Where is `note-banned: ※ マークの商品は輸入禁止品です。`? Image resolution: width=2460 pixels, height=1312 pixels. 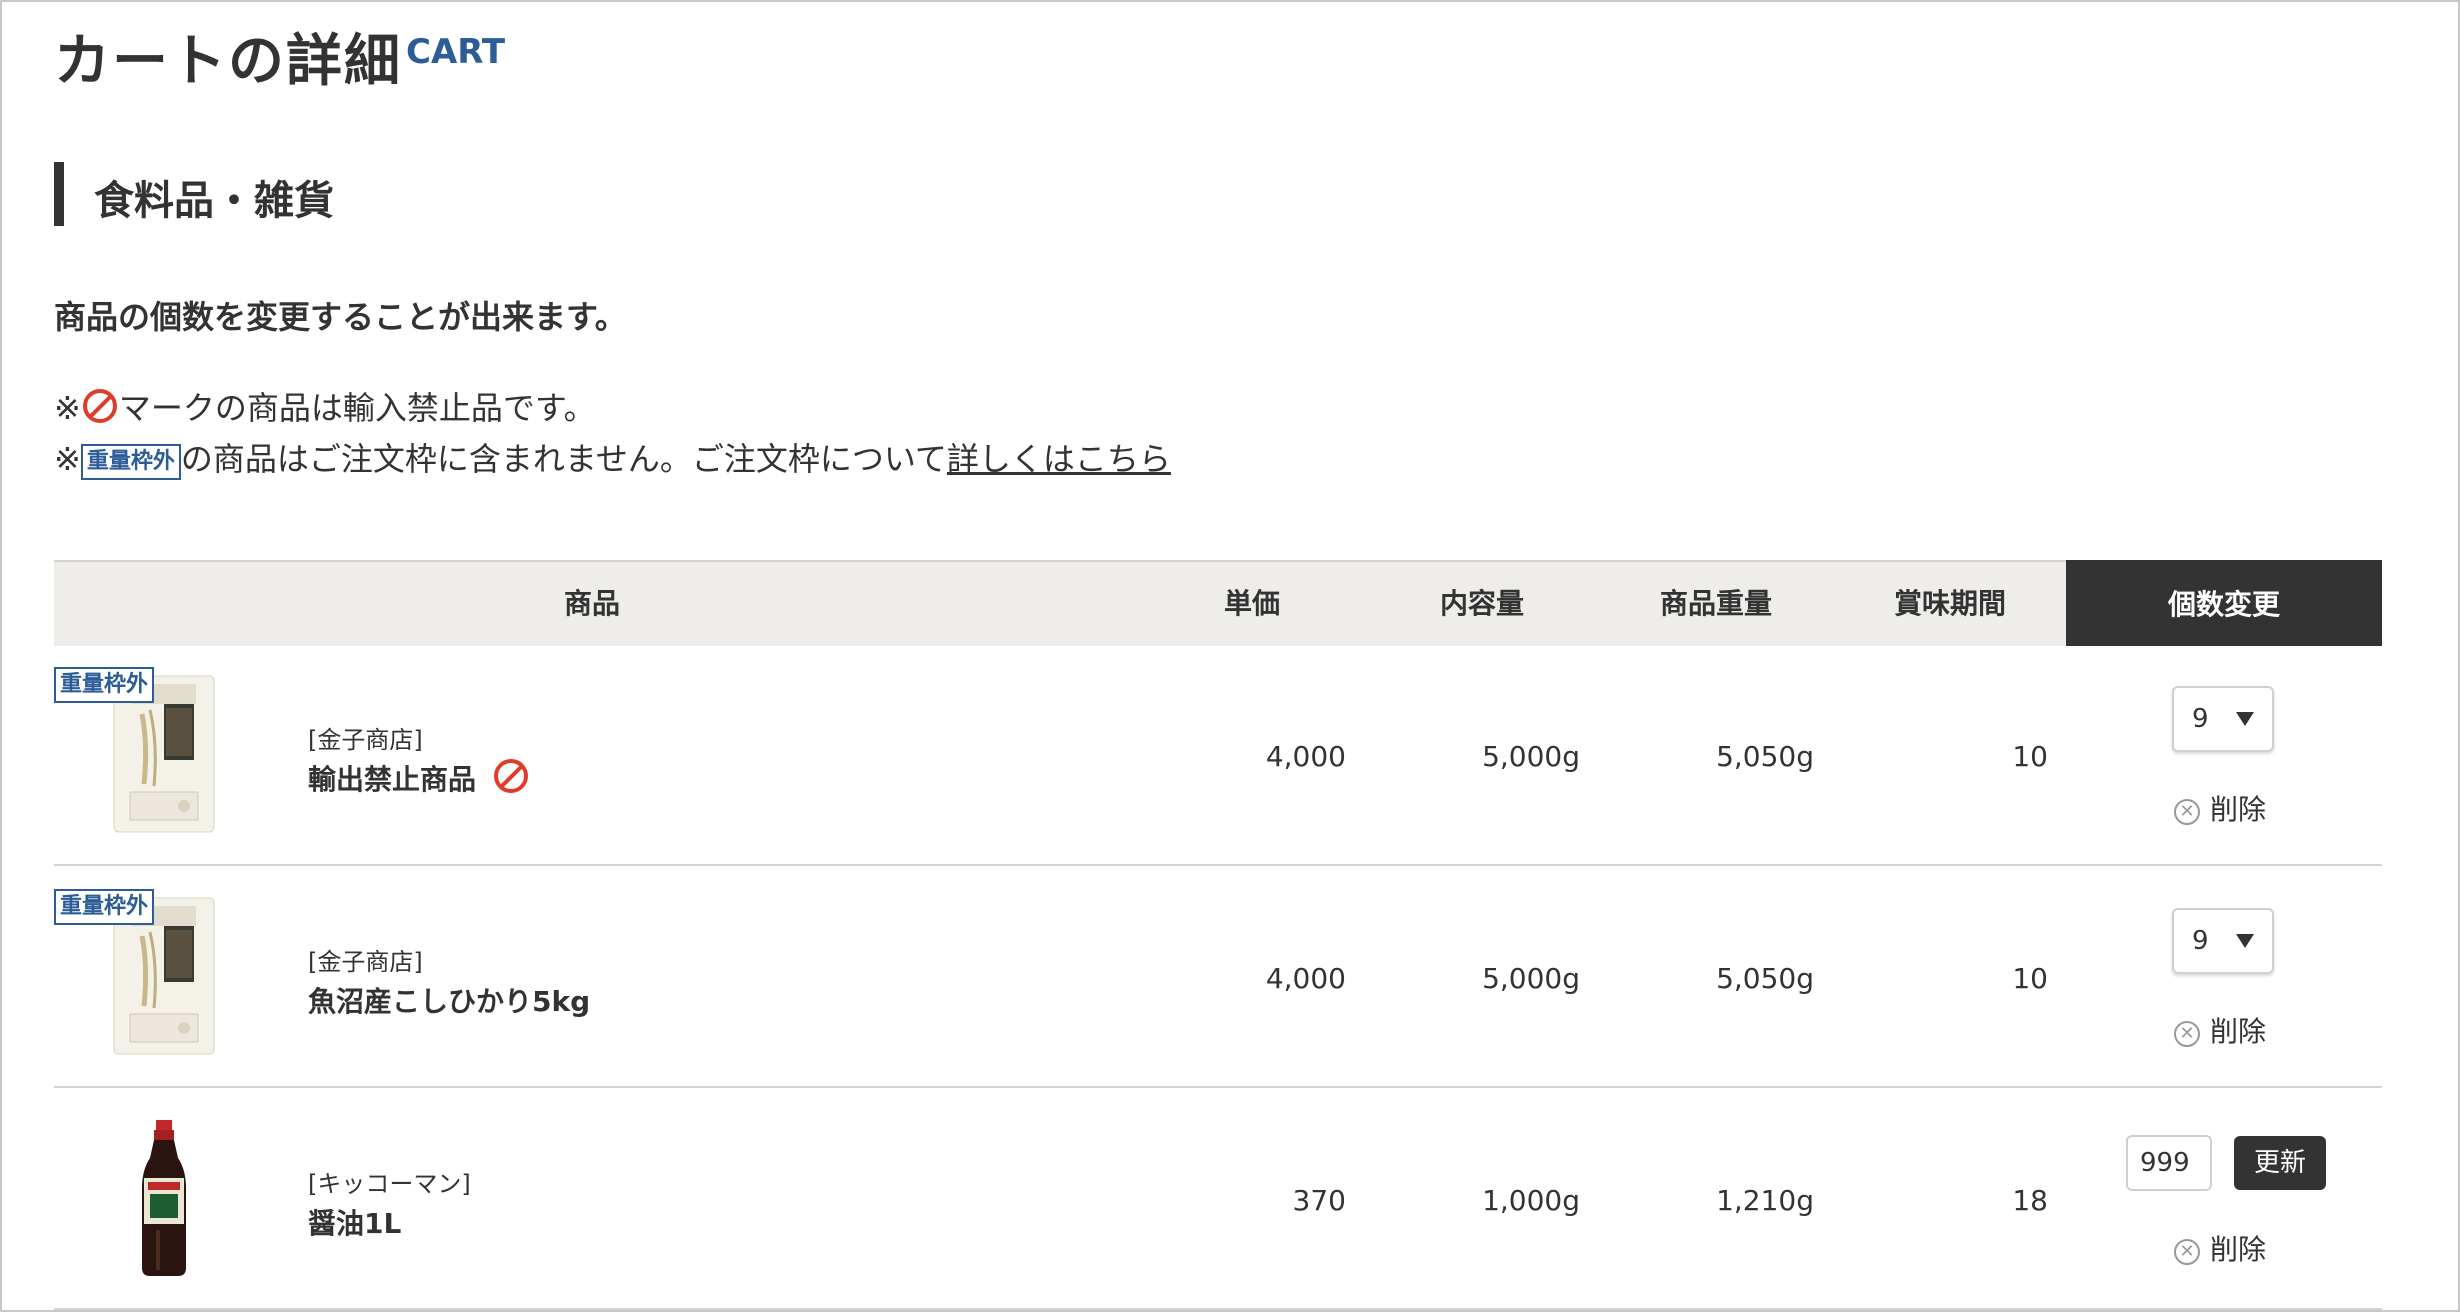
note-banned: ※ マークの商品は輸入禁止品です。 is located at coordinates (325, 406).